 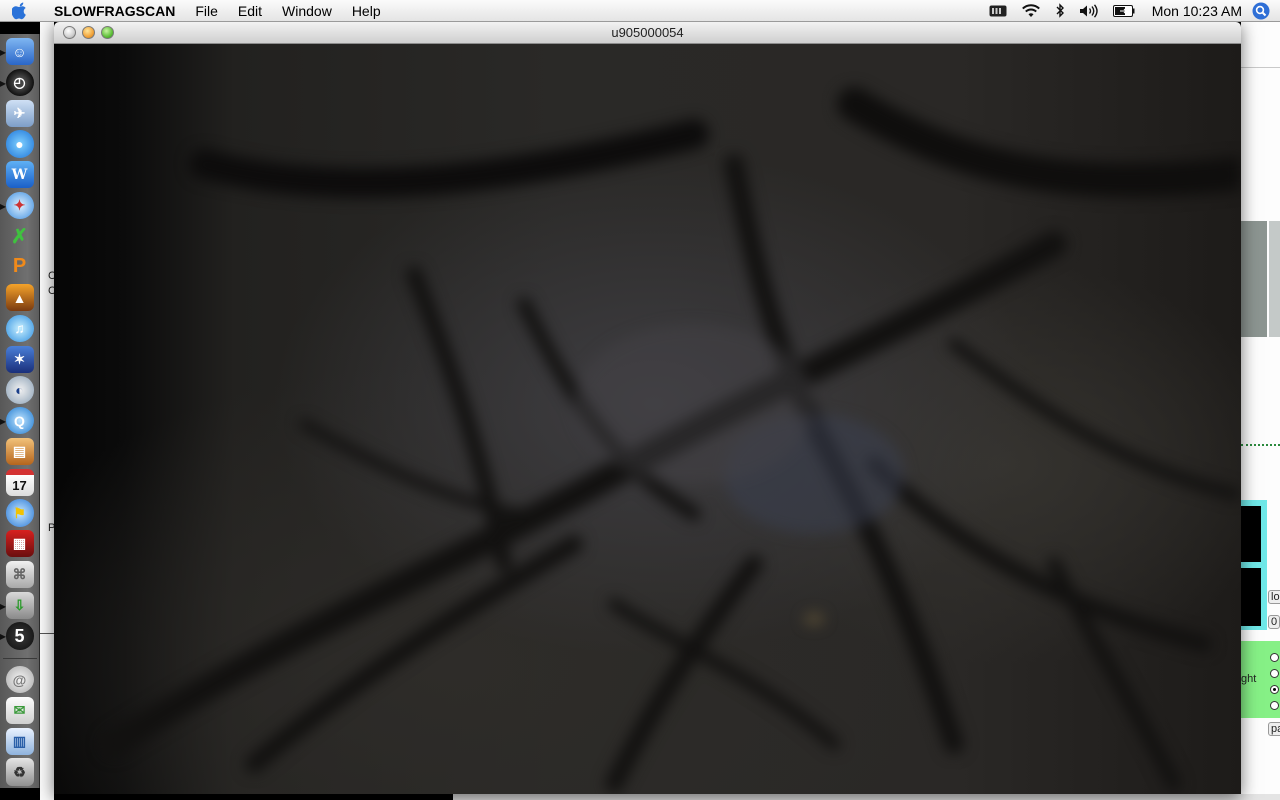 What do you see at coordinates (19, 175) in the screenshot?
I see `word-icon: W` at bounding box center [19, 175].